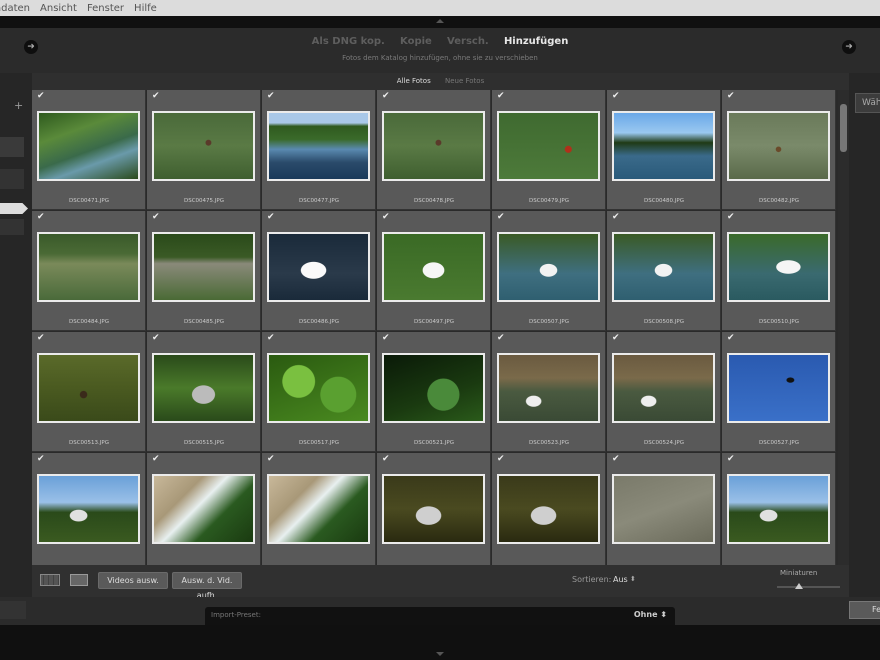 The image size is (880, 660). Describe the element at coordinates (843, 128) in the screenshot. I see `scrollbar-thumb` at that location.